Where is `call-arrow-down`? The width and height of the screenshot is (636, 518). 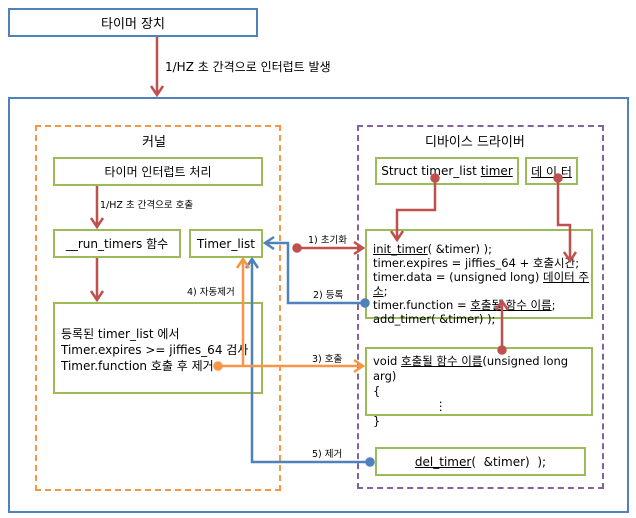
call-arrow-down is located at coordinates (97, 208).